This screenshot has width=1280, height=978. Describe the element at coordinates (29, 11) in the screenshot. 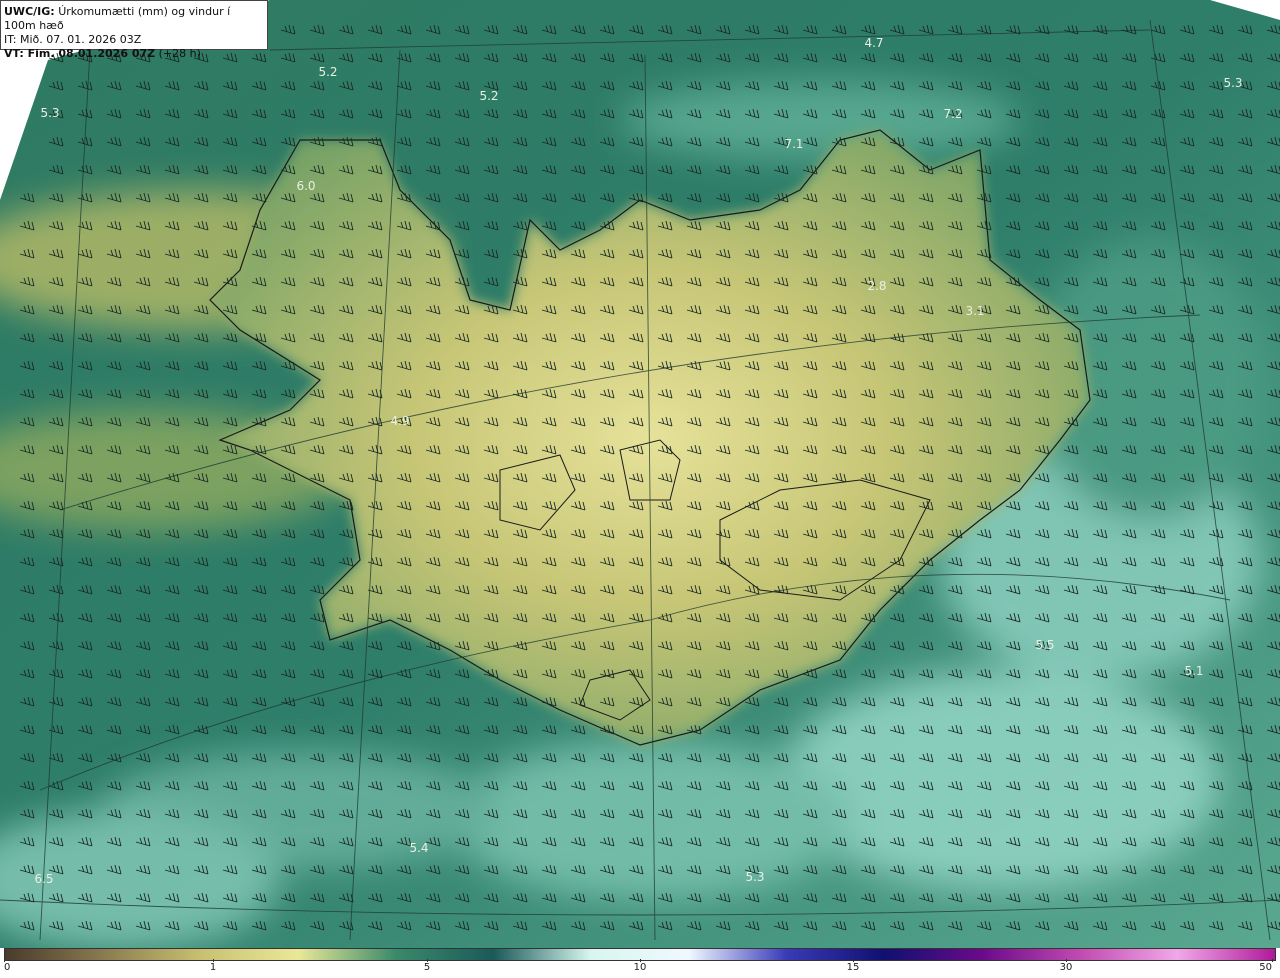

I see `model-name: UWC/IG:` at that location.